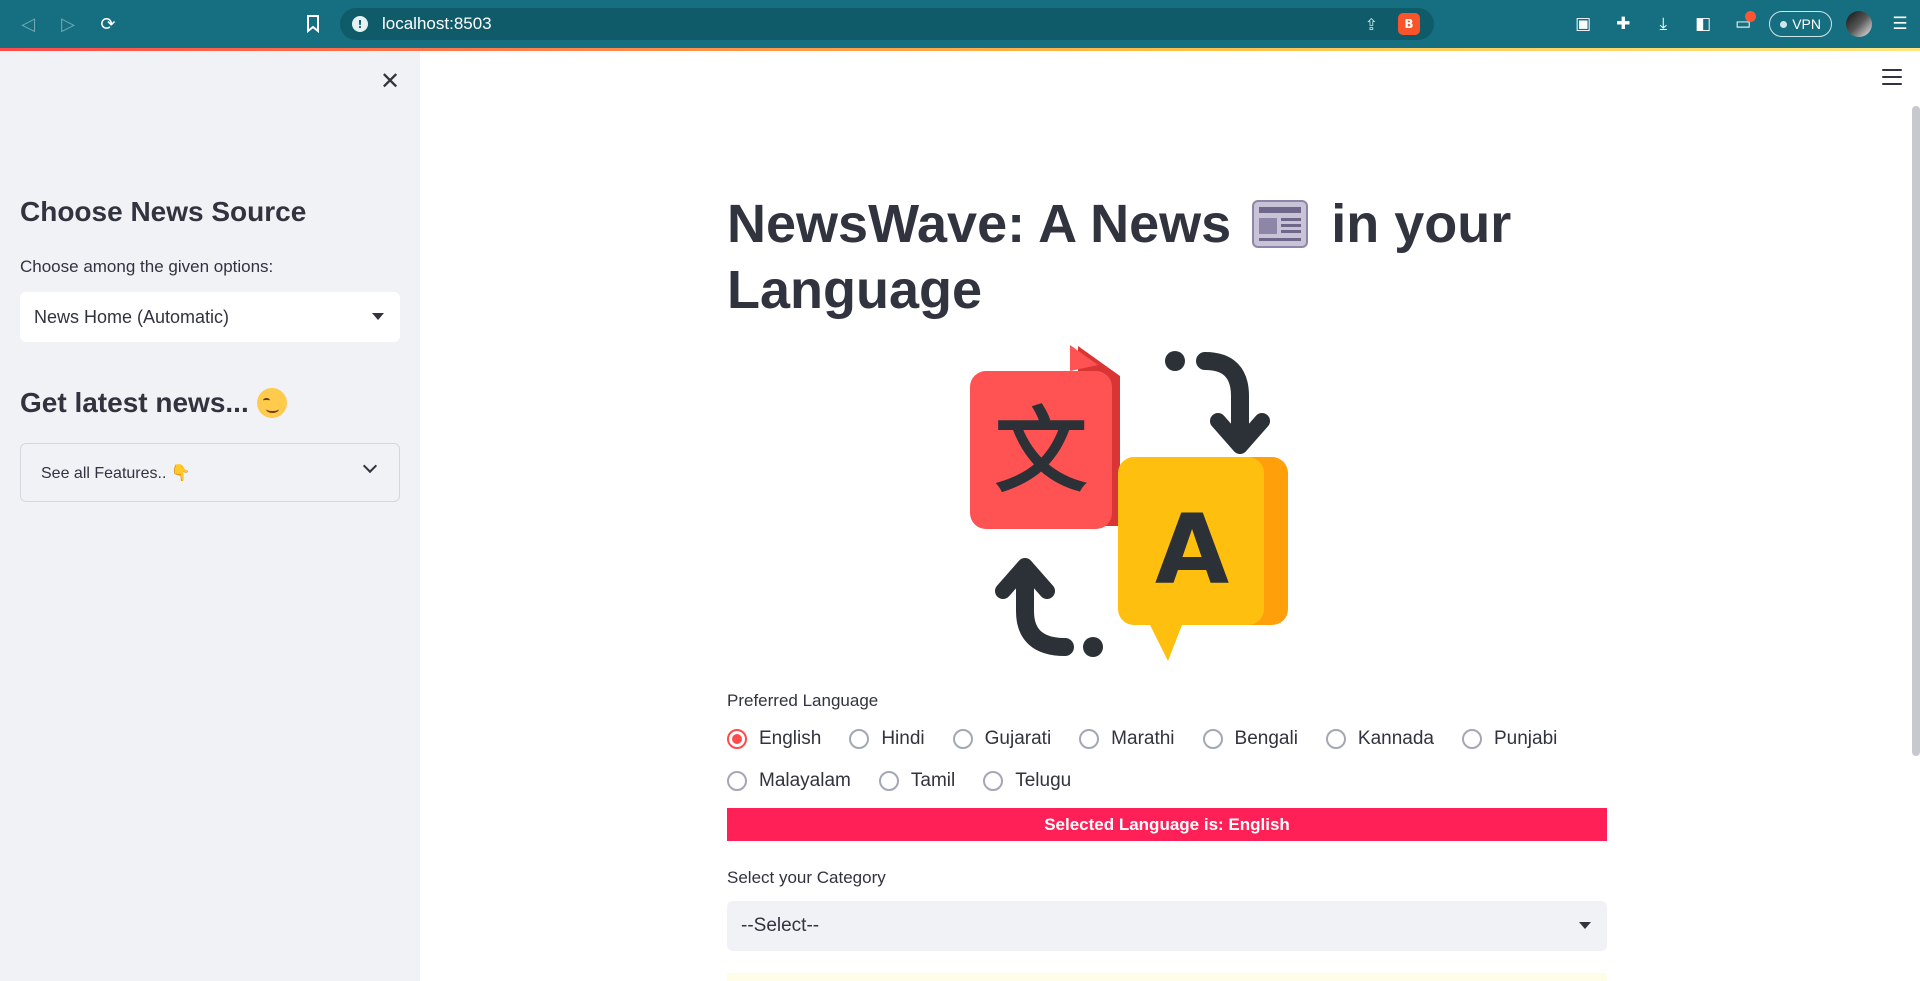 Image resolution: width=1920 pixels, height=981 pixels. I want to click on radio-label: Hindi, so click(903, 738).